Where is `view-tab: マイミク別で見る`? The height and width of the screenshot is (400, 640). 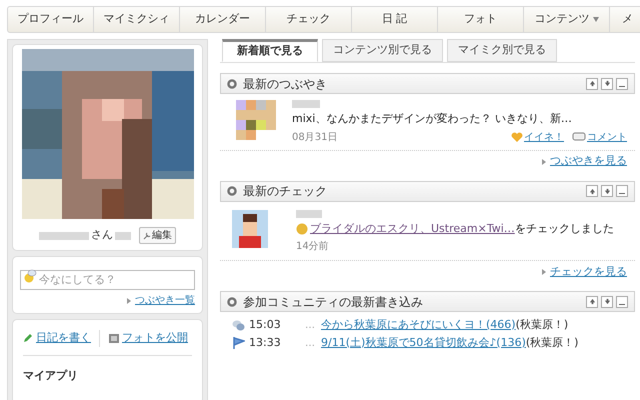 view-tab: マイミク別で見る is located at coordinates (502, 50).